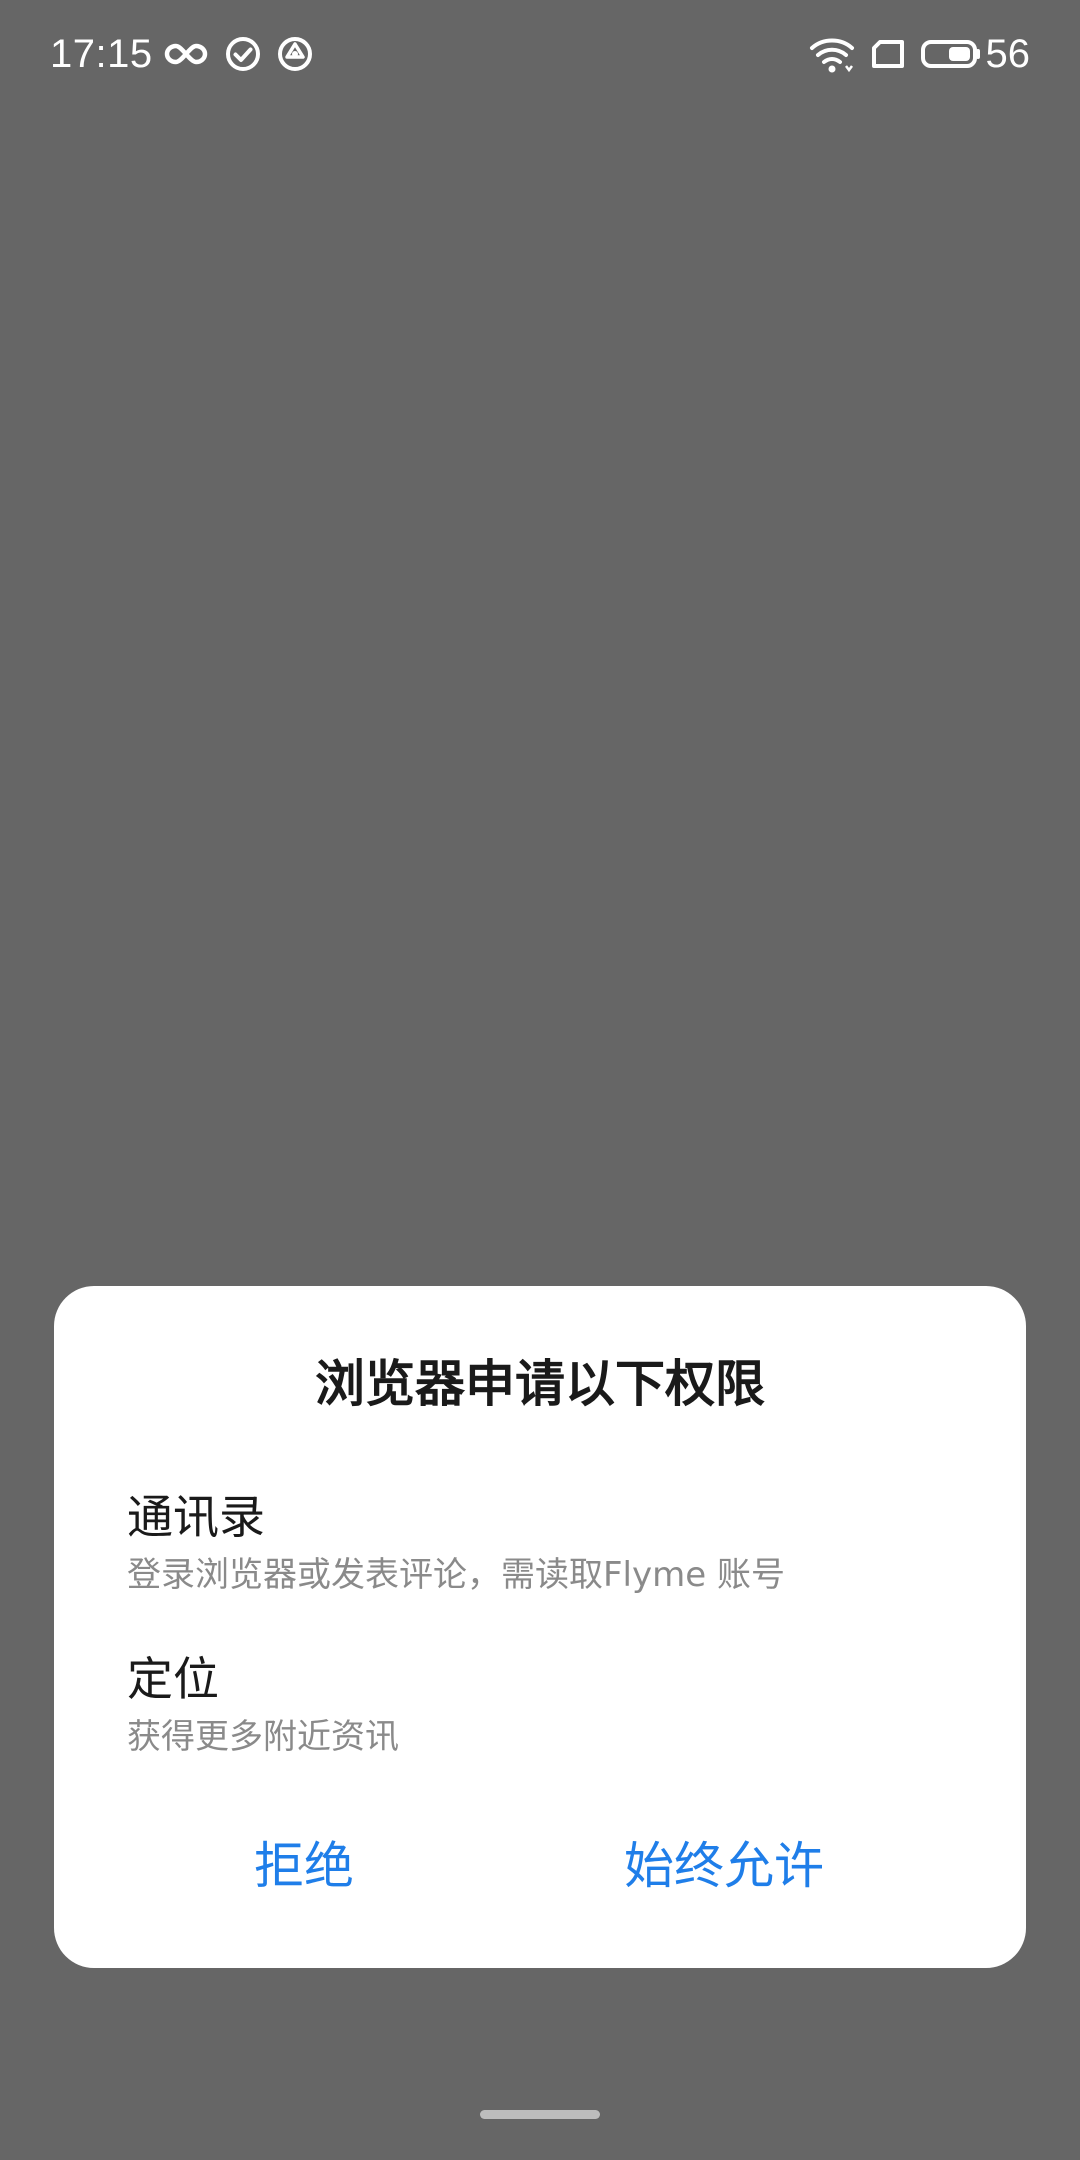  What do you see at coordinates (186, 54) in the screenshot?
I see `infinity-icon` at bounding box center [186, 54].